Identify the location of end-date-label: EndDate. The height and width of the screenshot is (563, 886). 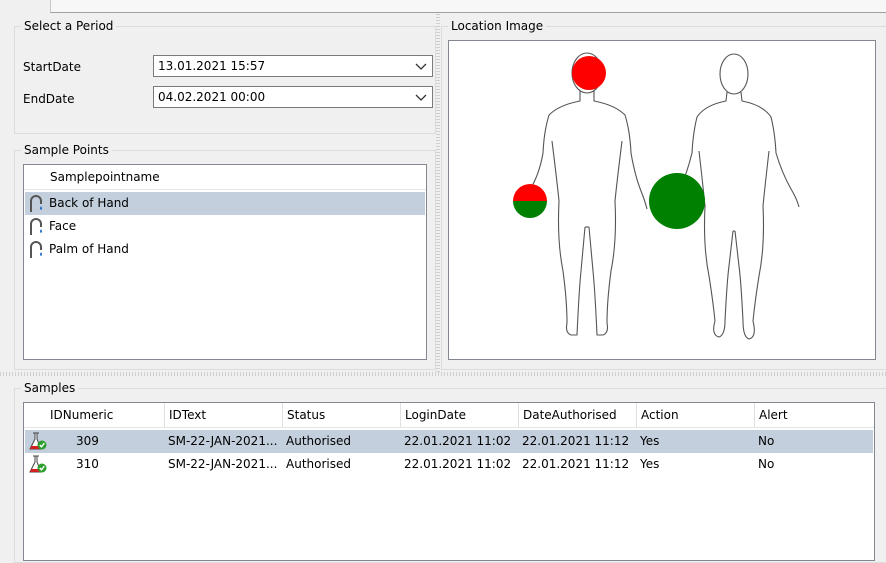
(49, 99).